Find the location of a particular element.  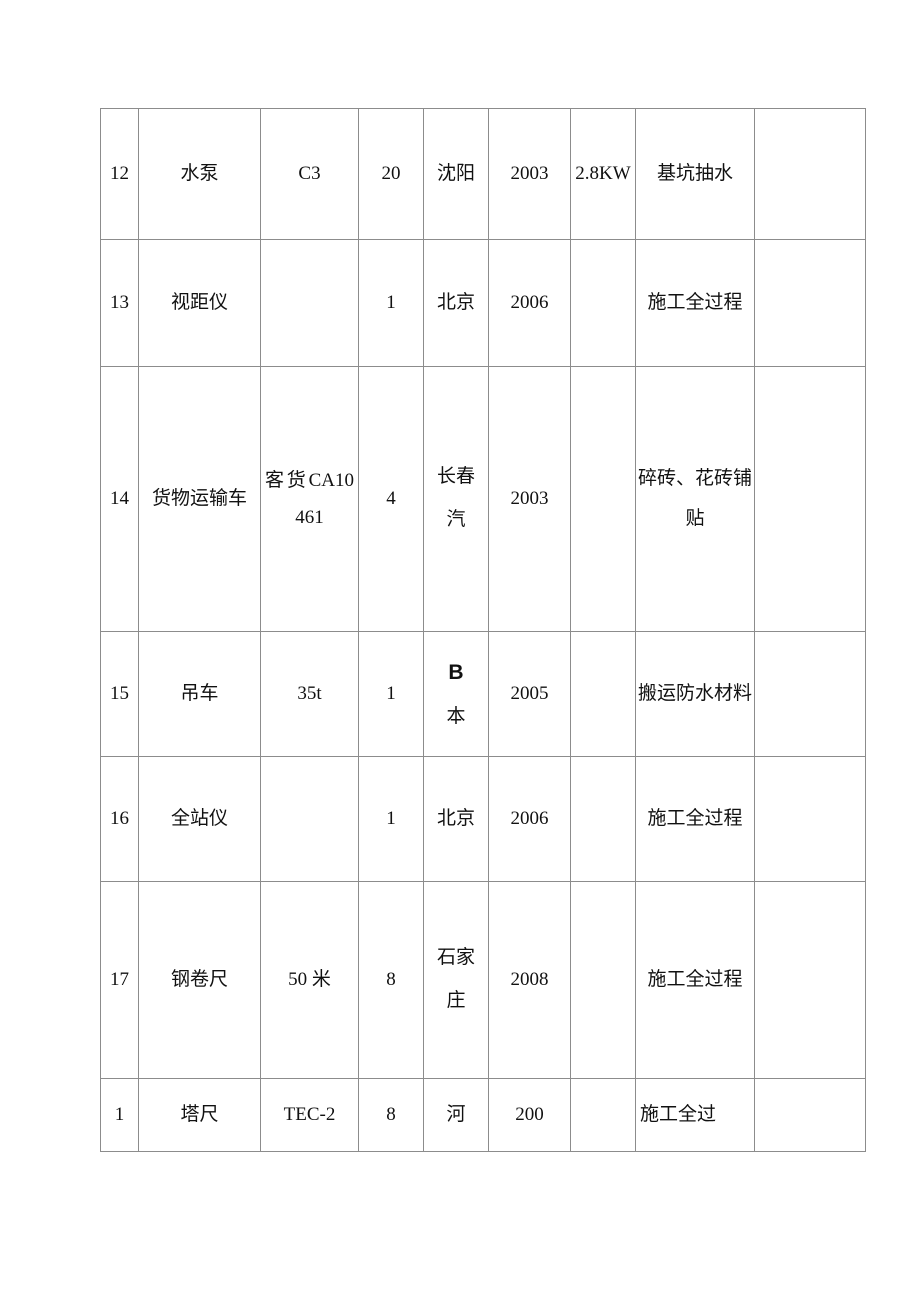

cell-no: 1 is located at coordinates (119, 1115).